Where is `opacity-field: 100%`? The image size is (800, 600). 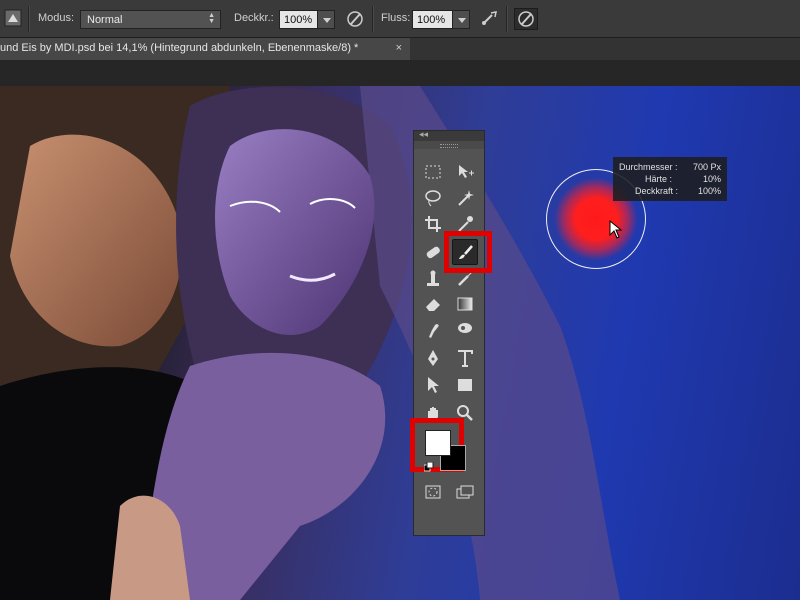
opacity-field: 100% is located at coordinates (299, 19).